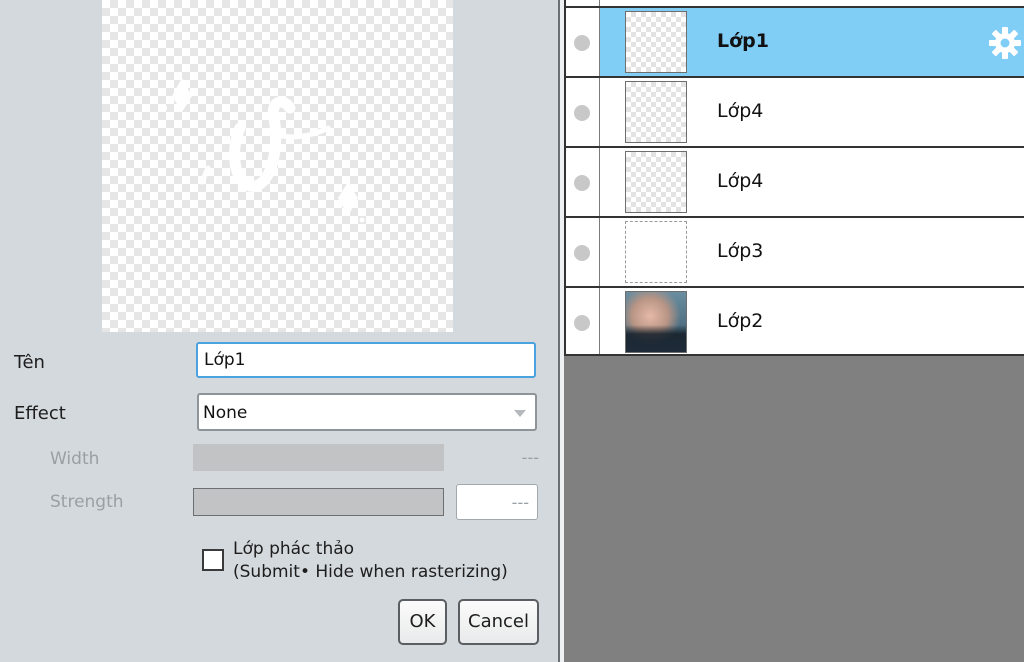  I want to click on list-top-edge, so click(795, 4).